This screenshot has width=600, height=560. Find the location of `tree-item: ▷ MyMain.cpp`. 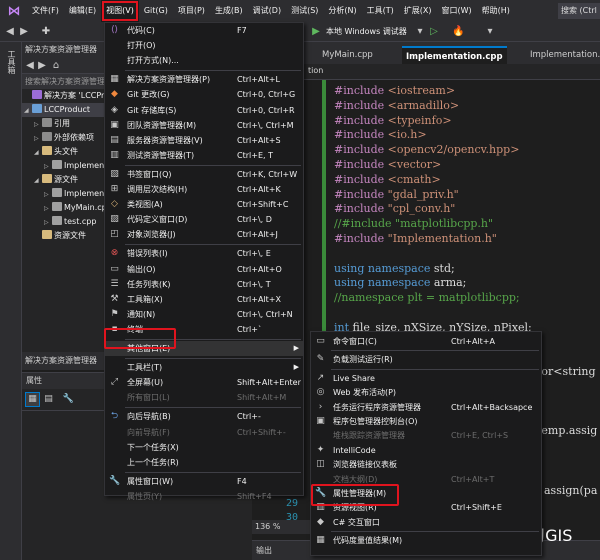

tree-item: ▷ MyMain.cpp is located at coordinates (63, 208).